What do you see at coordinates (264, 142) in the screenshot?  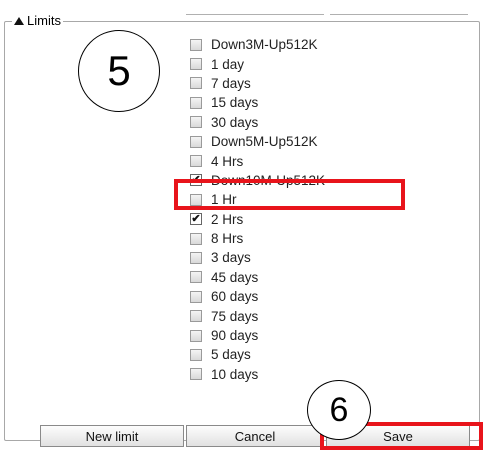 I see `limit-label: Down5M-Up512K` at bounding box center [264, 142].